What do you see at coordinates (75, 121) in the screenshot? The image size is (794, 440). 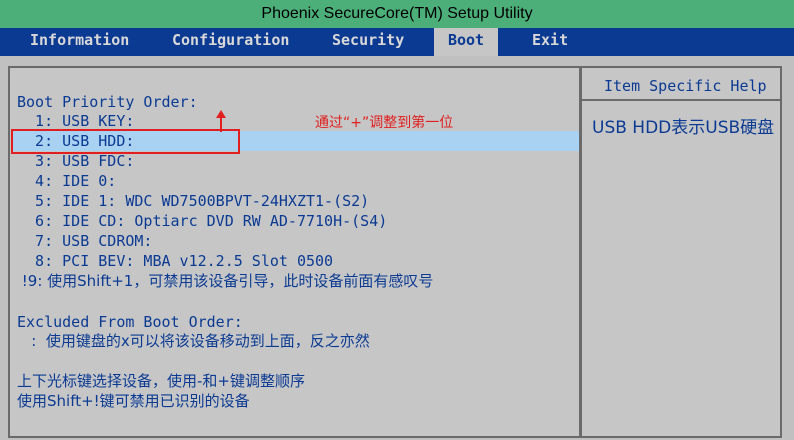 I see `boot-item-1: 1: USB KEY:` at bounding box center [75, 121].